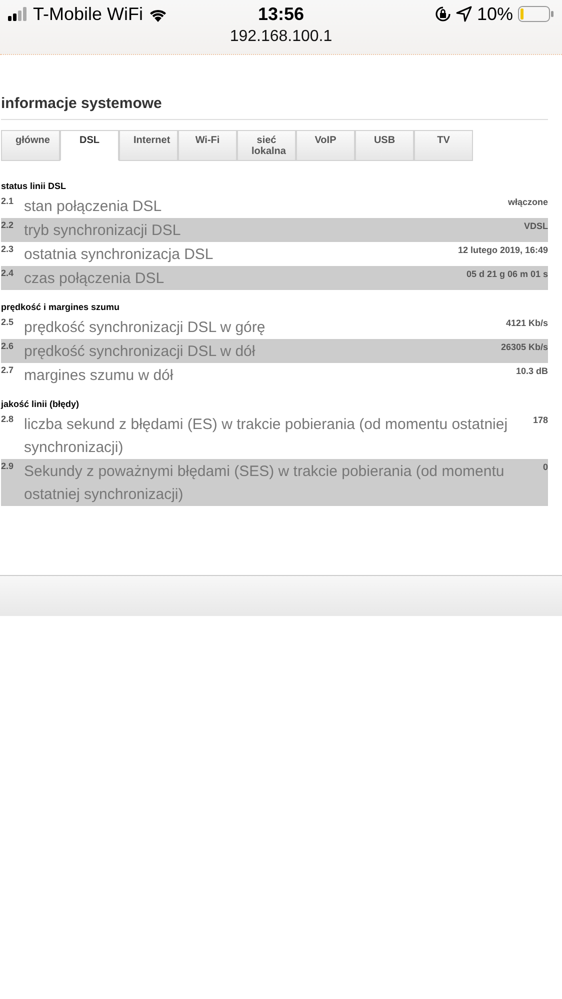 Image resolution: width=562 pixels, height=999 pixels. Describe the element at coordinates (8, 272) in the screenshot. I see `row-number: 2.4` at that location.